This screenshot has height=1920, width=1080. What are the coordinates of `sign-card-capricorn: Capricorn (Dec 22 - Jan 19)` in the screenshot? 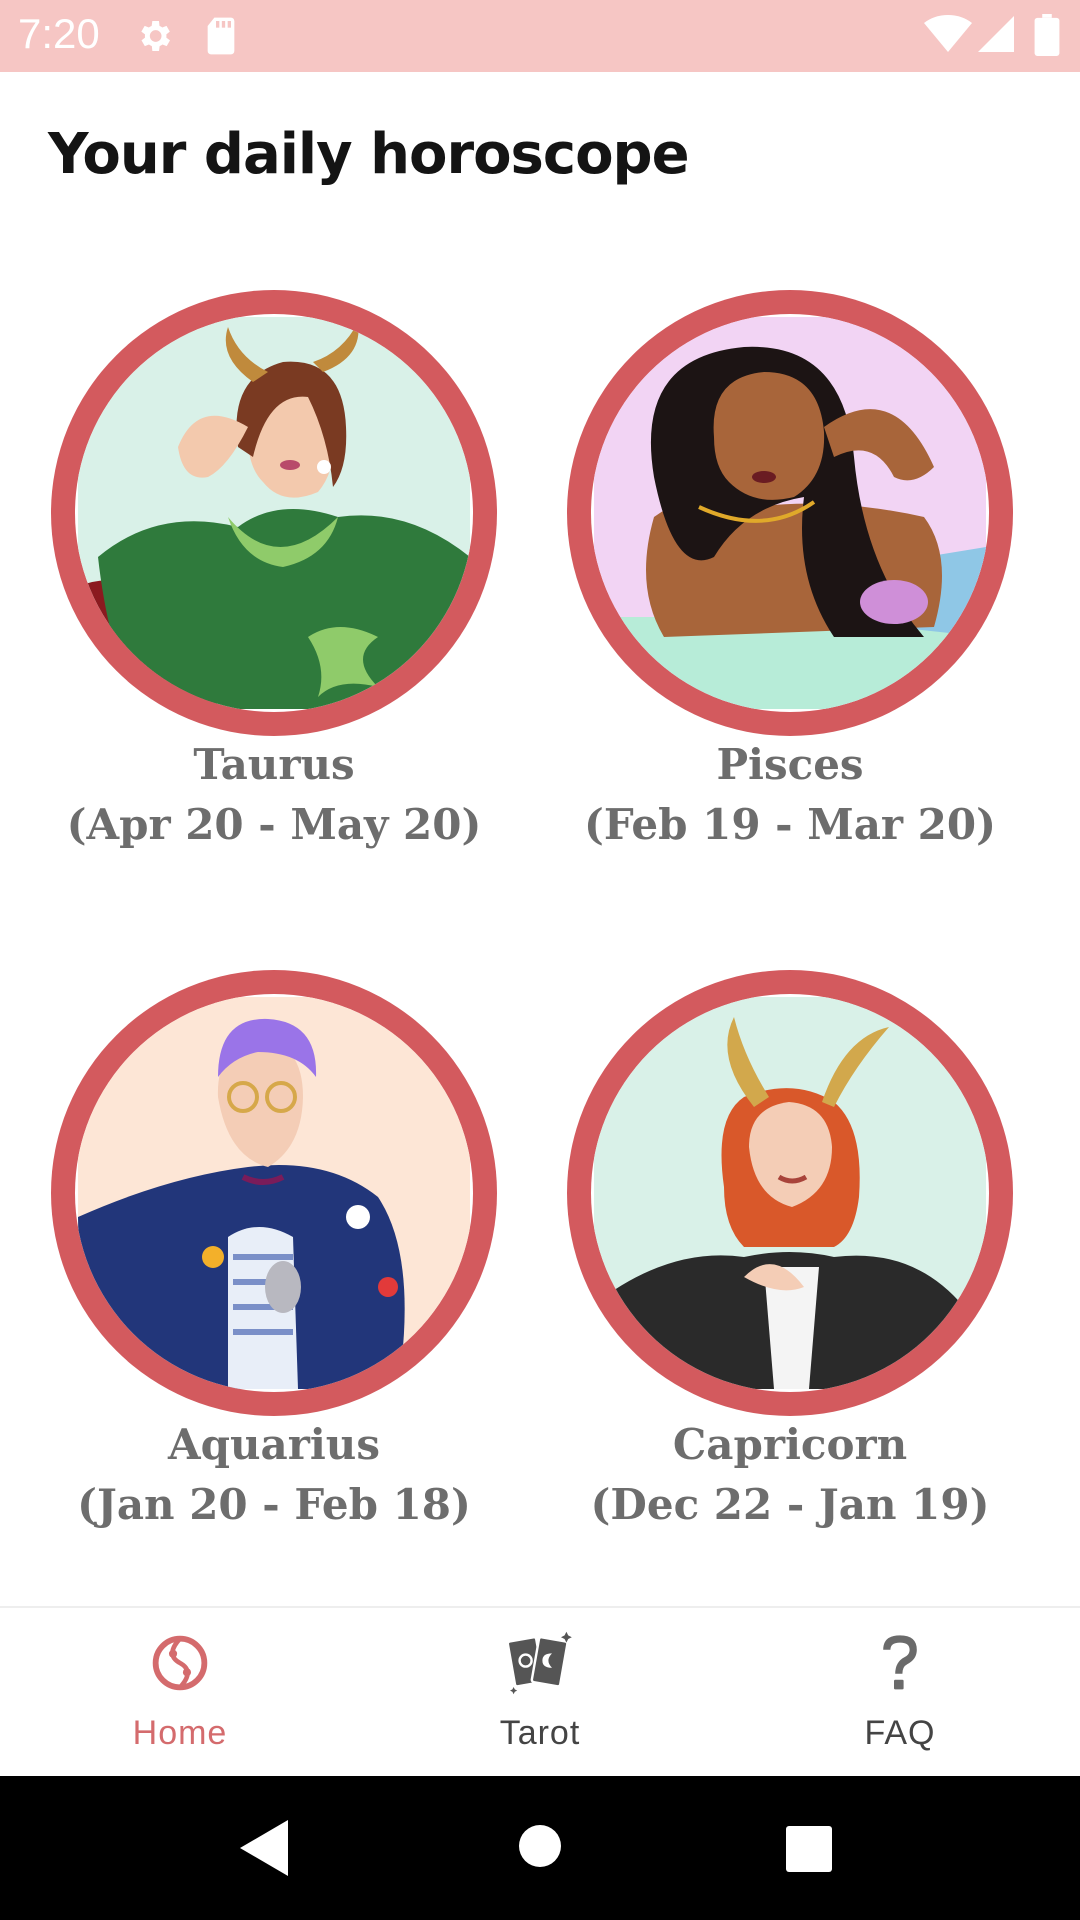 It's located at (790, 1260).